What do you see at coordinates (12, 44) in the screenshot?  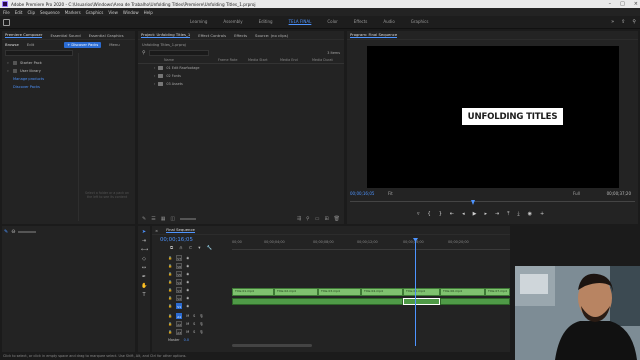 I see `tab-browse: Browse` at bounding box center [12, 44].